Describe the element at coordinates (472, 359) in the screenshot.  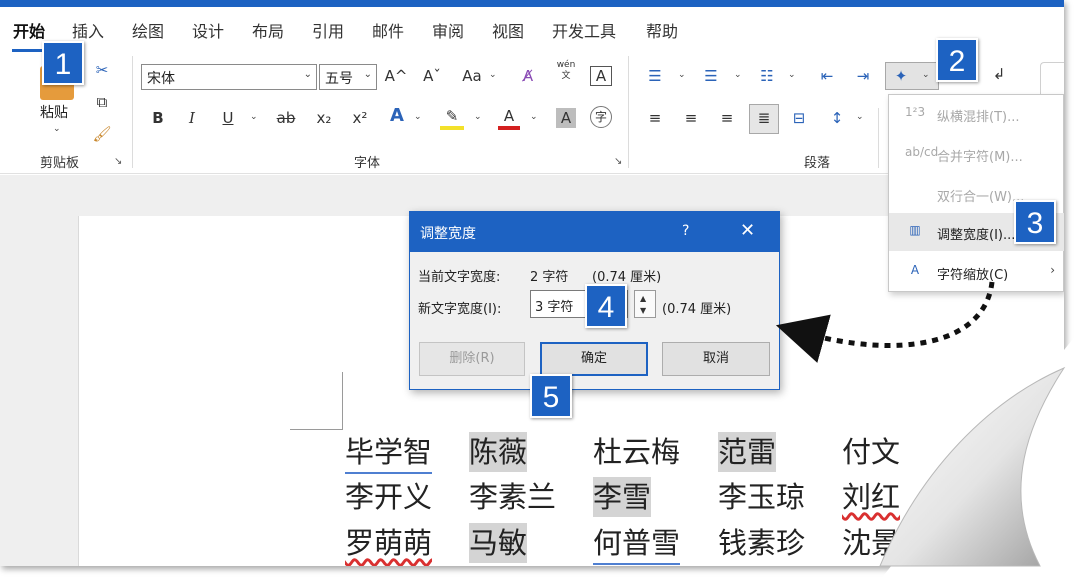
I see `delete-button: 删除(R)` at that location.